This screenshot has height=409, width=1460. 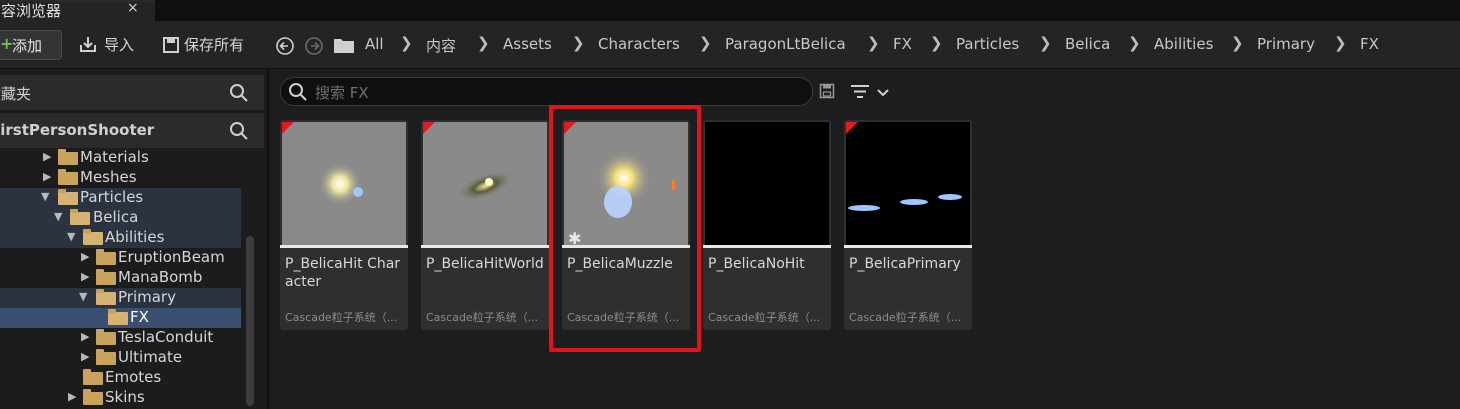 I want to click on search-placeholder: 搜索 FX, so click(x=342, y=93).